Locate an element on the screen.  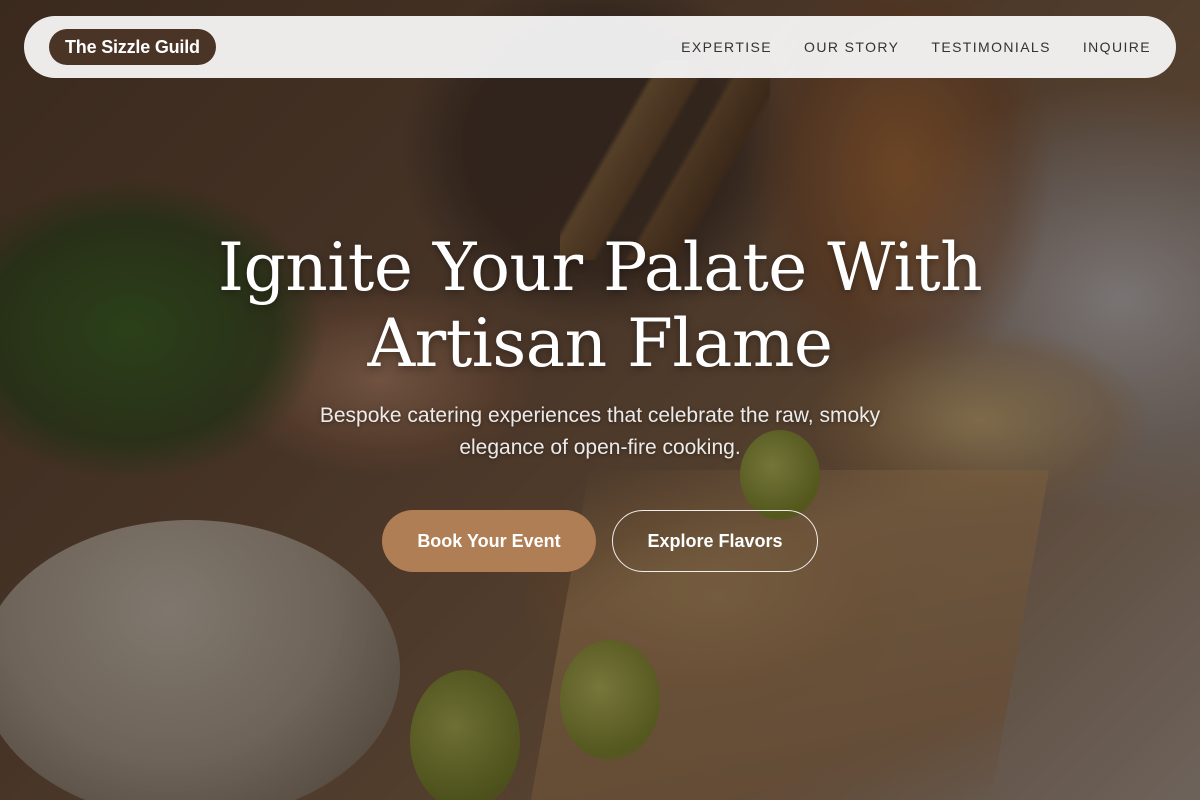
nav-link-expertise: EXPERTISE is located at coordinates (726, 47).